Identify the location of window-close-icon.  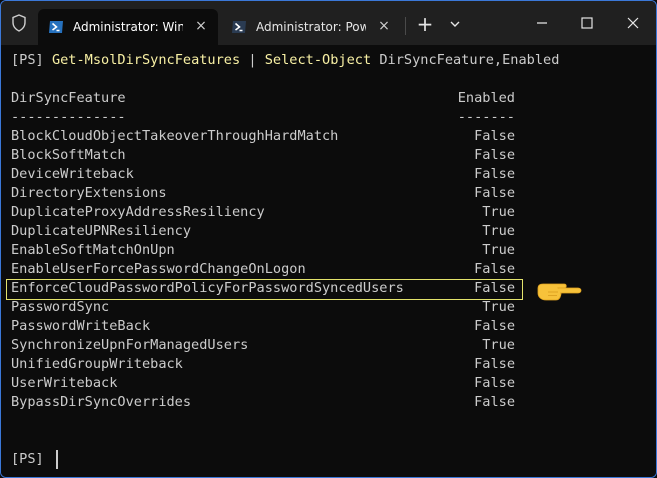
(633, 23).